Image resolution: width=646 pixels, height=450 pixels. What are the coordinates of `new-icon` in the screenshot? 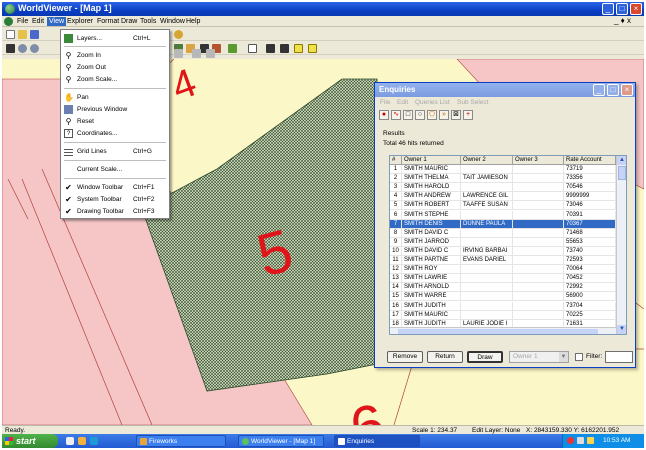 It's located at (10, 34).